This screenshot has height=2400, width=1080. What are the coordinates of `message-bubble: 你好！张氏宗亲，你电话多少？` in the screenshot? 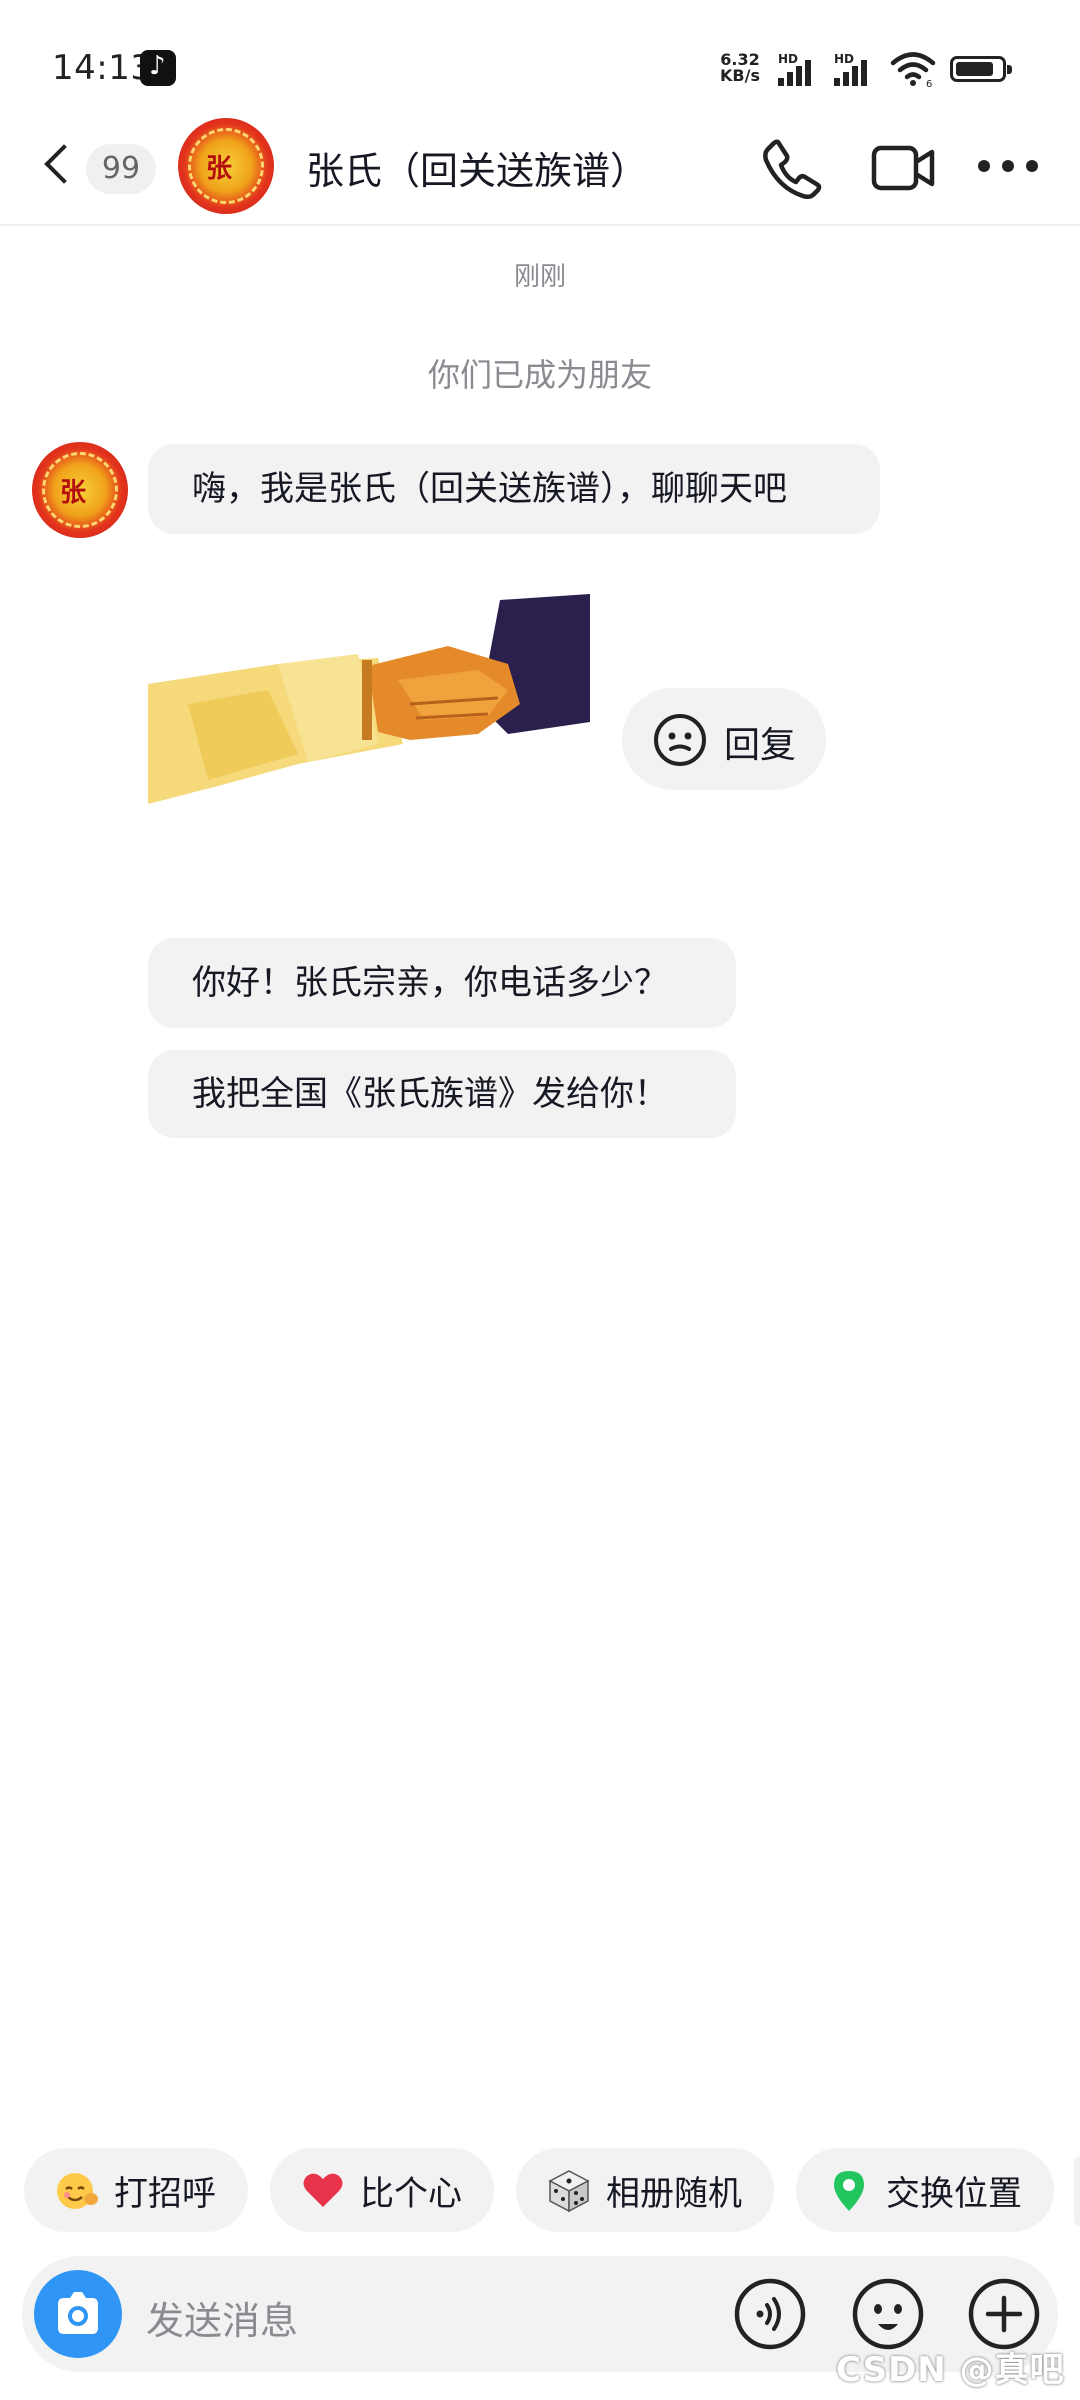 It's located at (442, 983).